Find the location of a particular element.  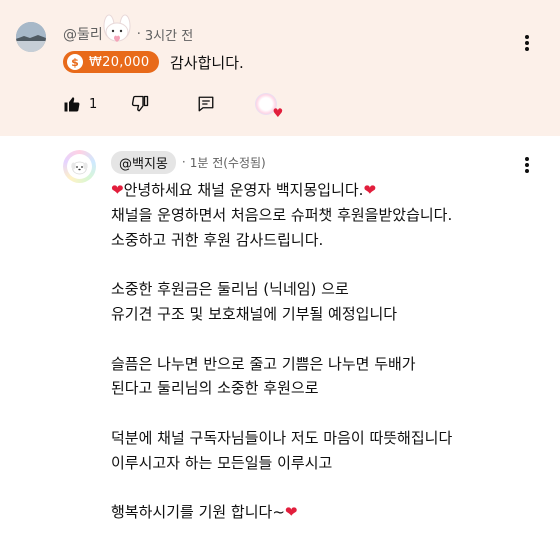

reply-icon is located at coordinates (206, 104).